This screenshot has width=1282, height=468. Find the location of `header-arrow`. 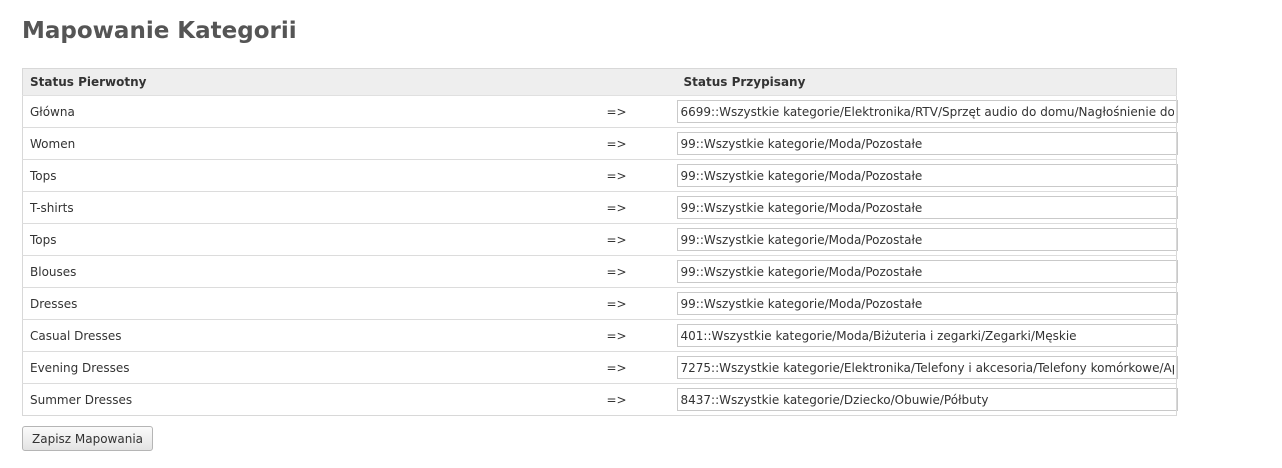

header-arrow is located at coordinates (637, 82).